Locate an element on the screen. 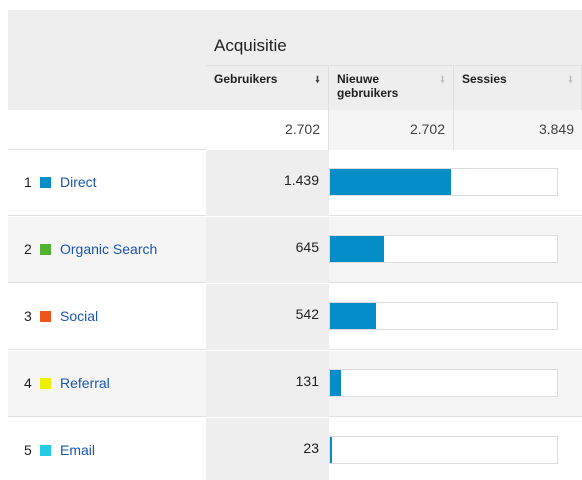 This screenshot has width=582, height=480. users-cell: 131 is located at coordinates (267, 384).